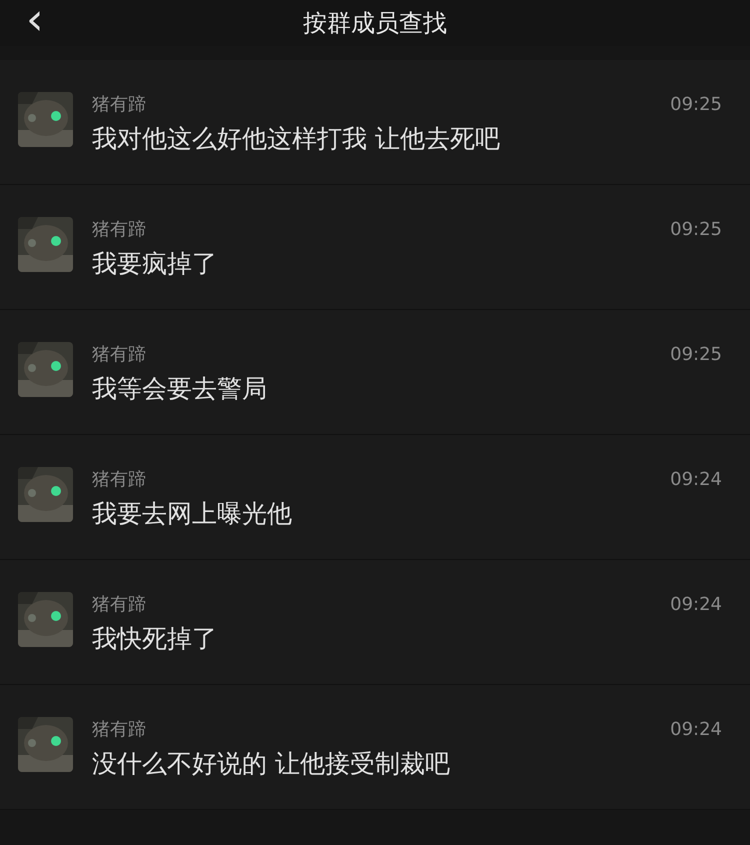 The image size is (750, 845). Describe the element at coordinates (296, 139) in the screenshot. I see `message-text: 我对他这么好他这样打我 让他去死吧` at that location.